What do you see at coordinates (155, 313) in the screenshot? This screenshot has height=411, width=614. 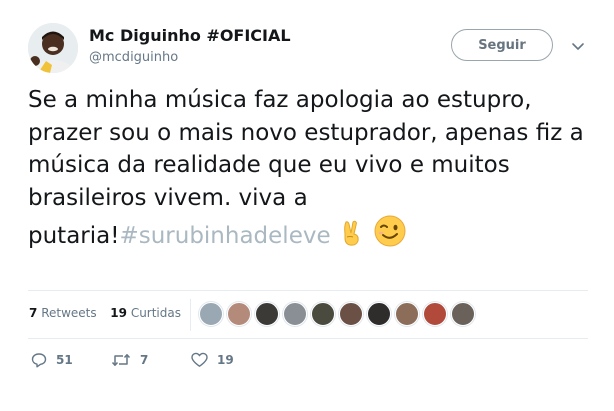 I see `likes-label: Curtidas` at bounding box center [155, 313].